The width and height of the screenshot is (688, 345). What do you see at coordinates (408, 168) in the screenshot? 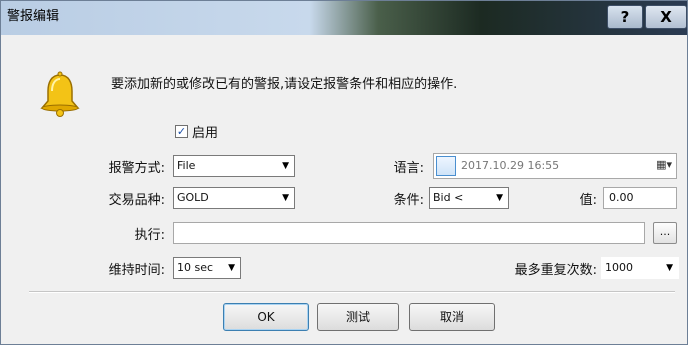
I see `language-label: 语言:` at bounding box center [408, 168].